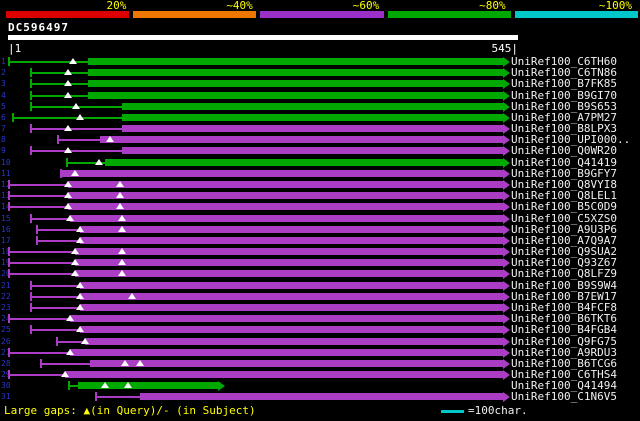 Image resolution: width=640 pixels, height=421 pixels. I want to click on query-start-coordinate: |1, so click(15, 48).